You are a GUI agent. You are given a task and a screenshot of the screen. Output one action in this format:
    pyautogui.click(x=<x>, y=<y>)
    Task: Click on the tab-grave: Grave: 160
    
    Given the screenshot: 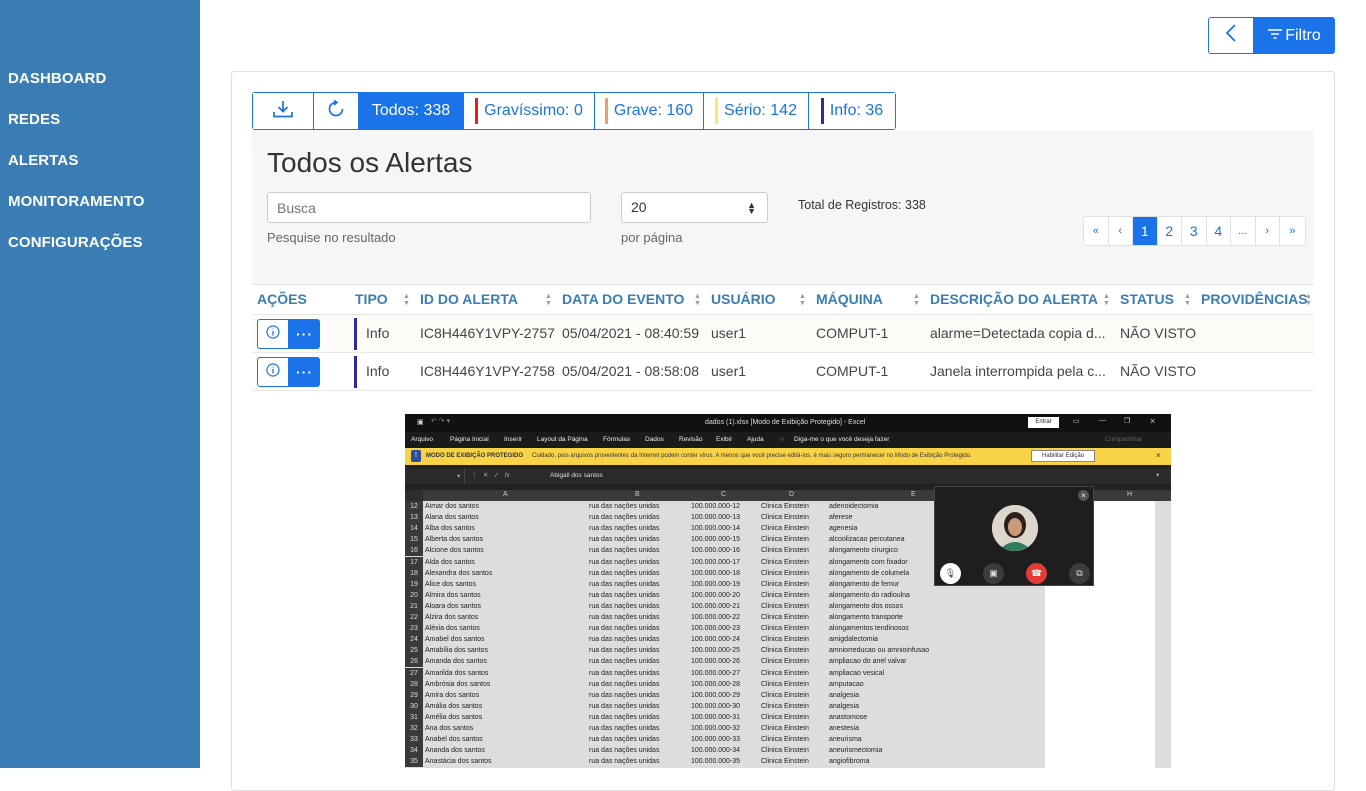 What is the action you would take?
    pyautogui.click(x=649, y=111)
    